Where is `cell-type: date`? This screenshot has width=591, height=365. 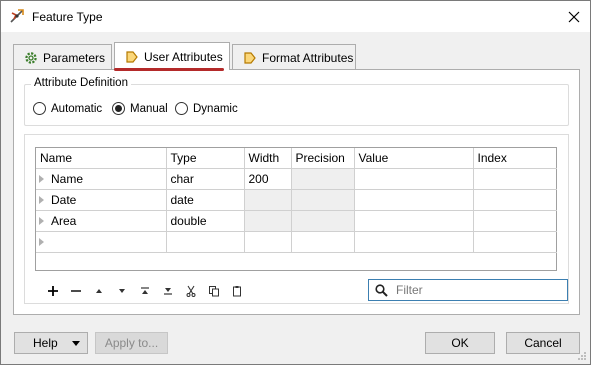 cell-type: date is located at coordinates (205, 200).